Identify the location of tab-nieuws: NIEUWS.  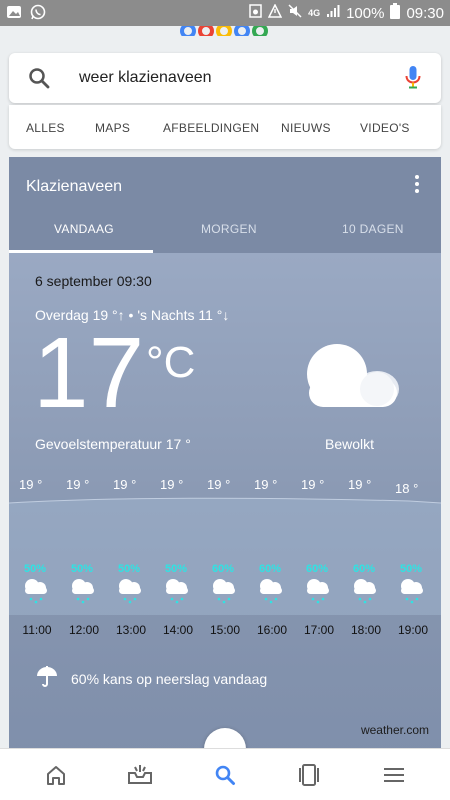
(306, 128).